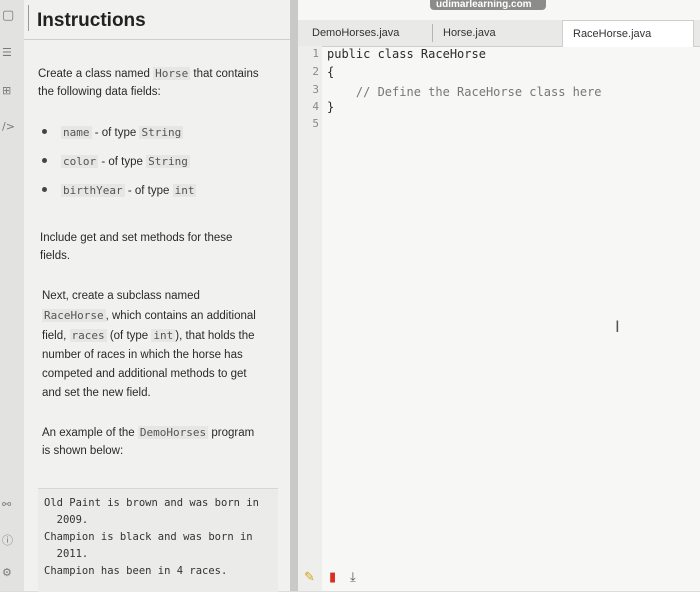  What do you see at coordinates (330, 72) in the screenshot?
I see `code-line: {` at bounding box center [330, 72].